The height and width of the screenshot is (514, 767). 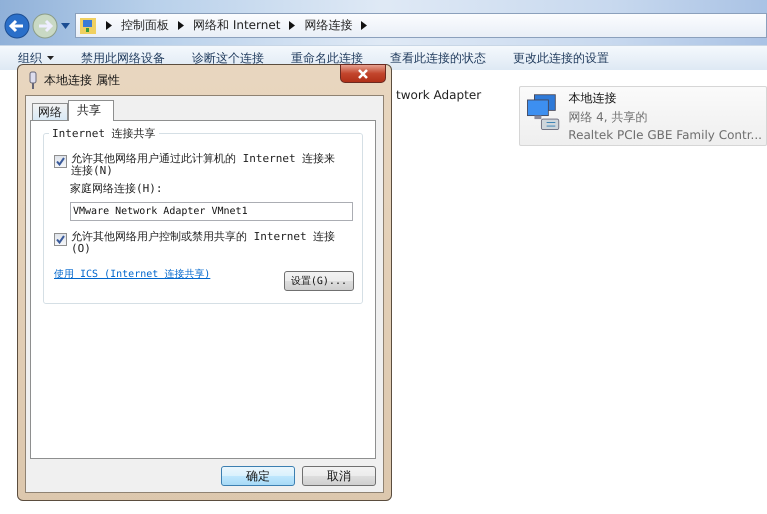 What do you see at coordinates (233, 58) in the screenshot?
I see `toolbar-button: 诊断这个连接` at bounding box center [233, 58].